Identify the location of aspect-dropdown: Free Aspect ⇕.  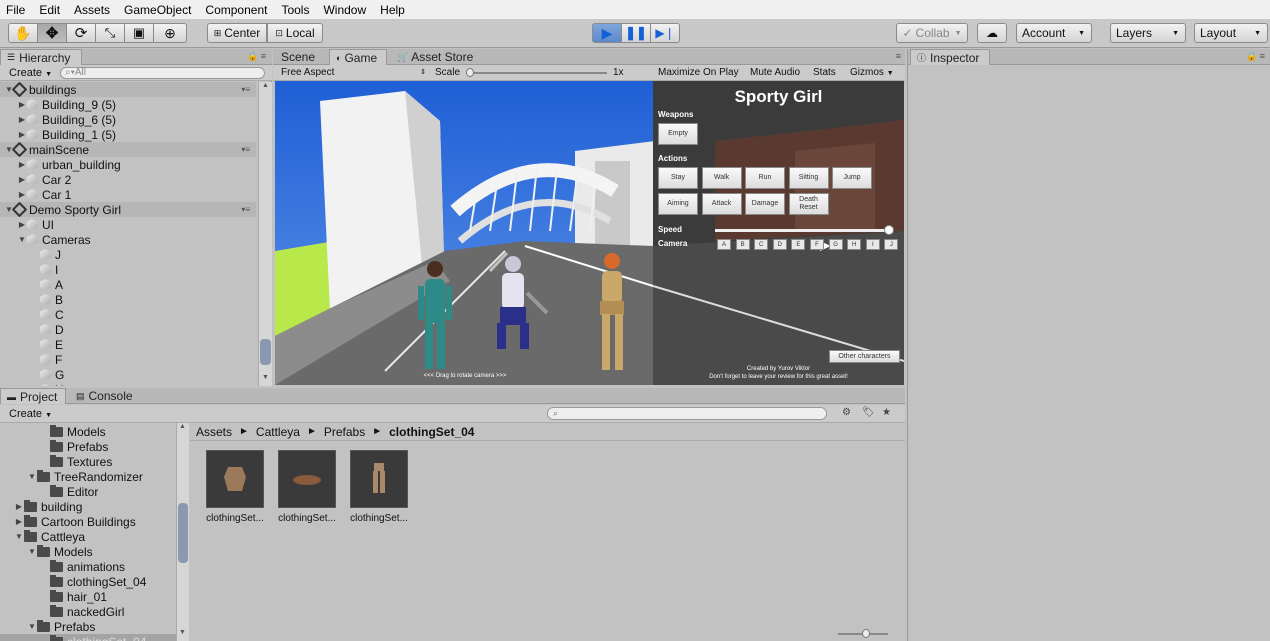
(353, 73).